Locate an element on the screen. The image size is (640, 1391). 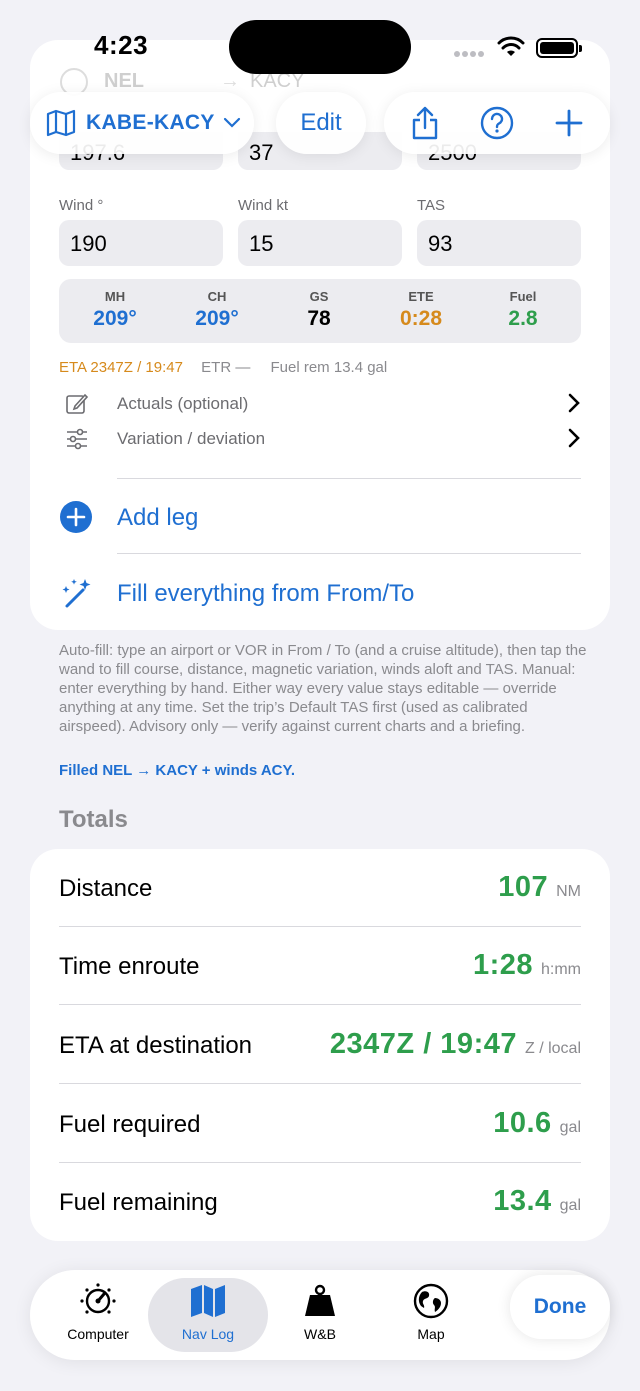
fill-from-to-button: Fill everything from From/To is located at coordinates (320, 594).